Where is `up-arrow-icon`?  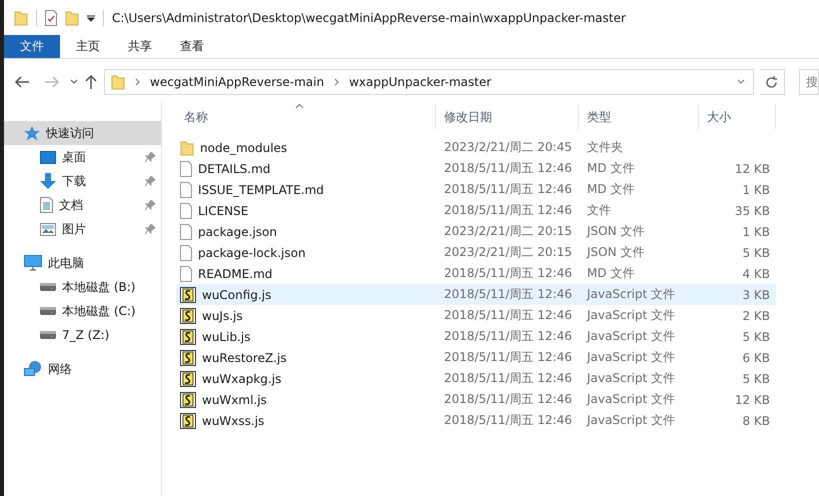 up-arrow-icon is located at coordinates (91, 82).